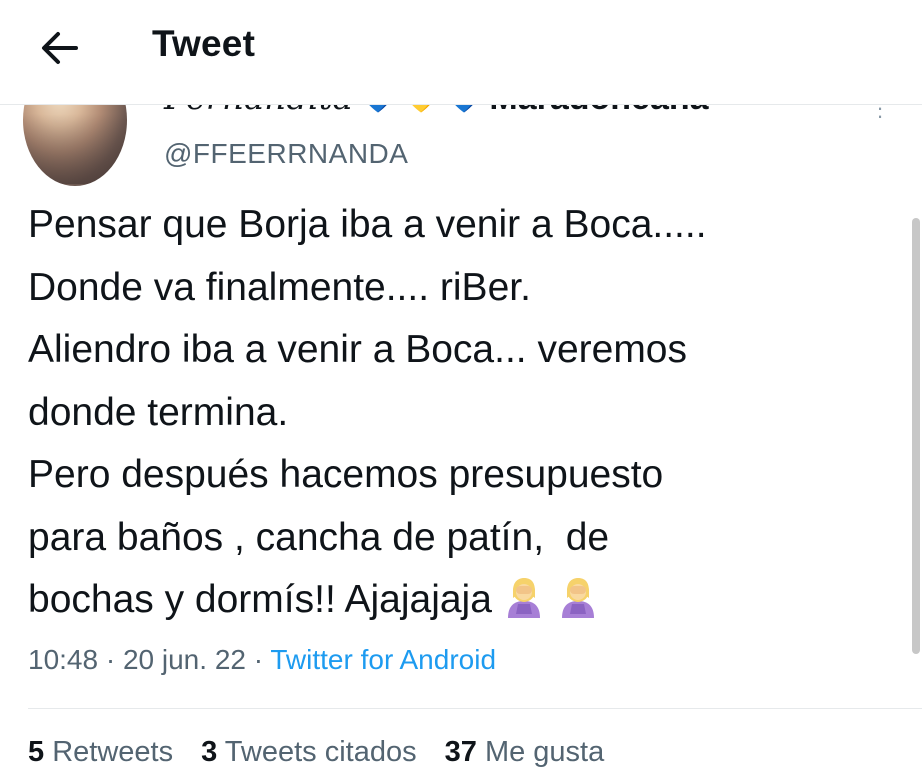 Image resolution: width=922 pixels, height=778 pixels. I want to click on tweet-text-line: para baños , cancha de patín, de, so click(319, 537).